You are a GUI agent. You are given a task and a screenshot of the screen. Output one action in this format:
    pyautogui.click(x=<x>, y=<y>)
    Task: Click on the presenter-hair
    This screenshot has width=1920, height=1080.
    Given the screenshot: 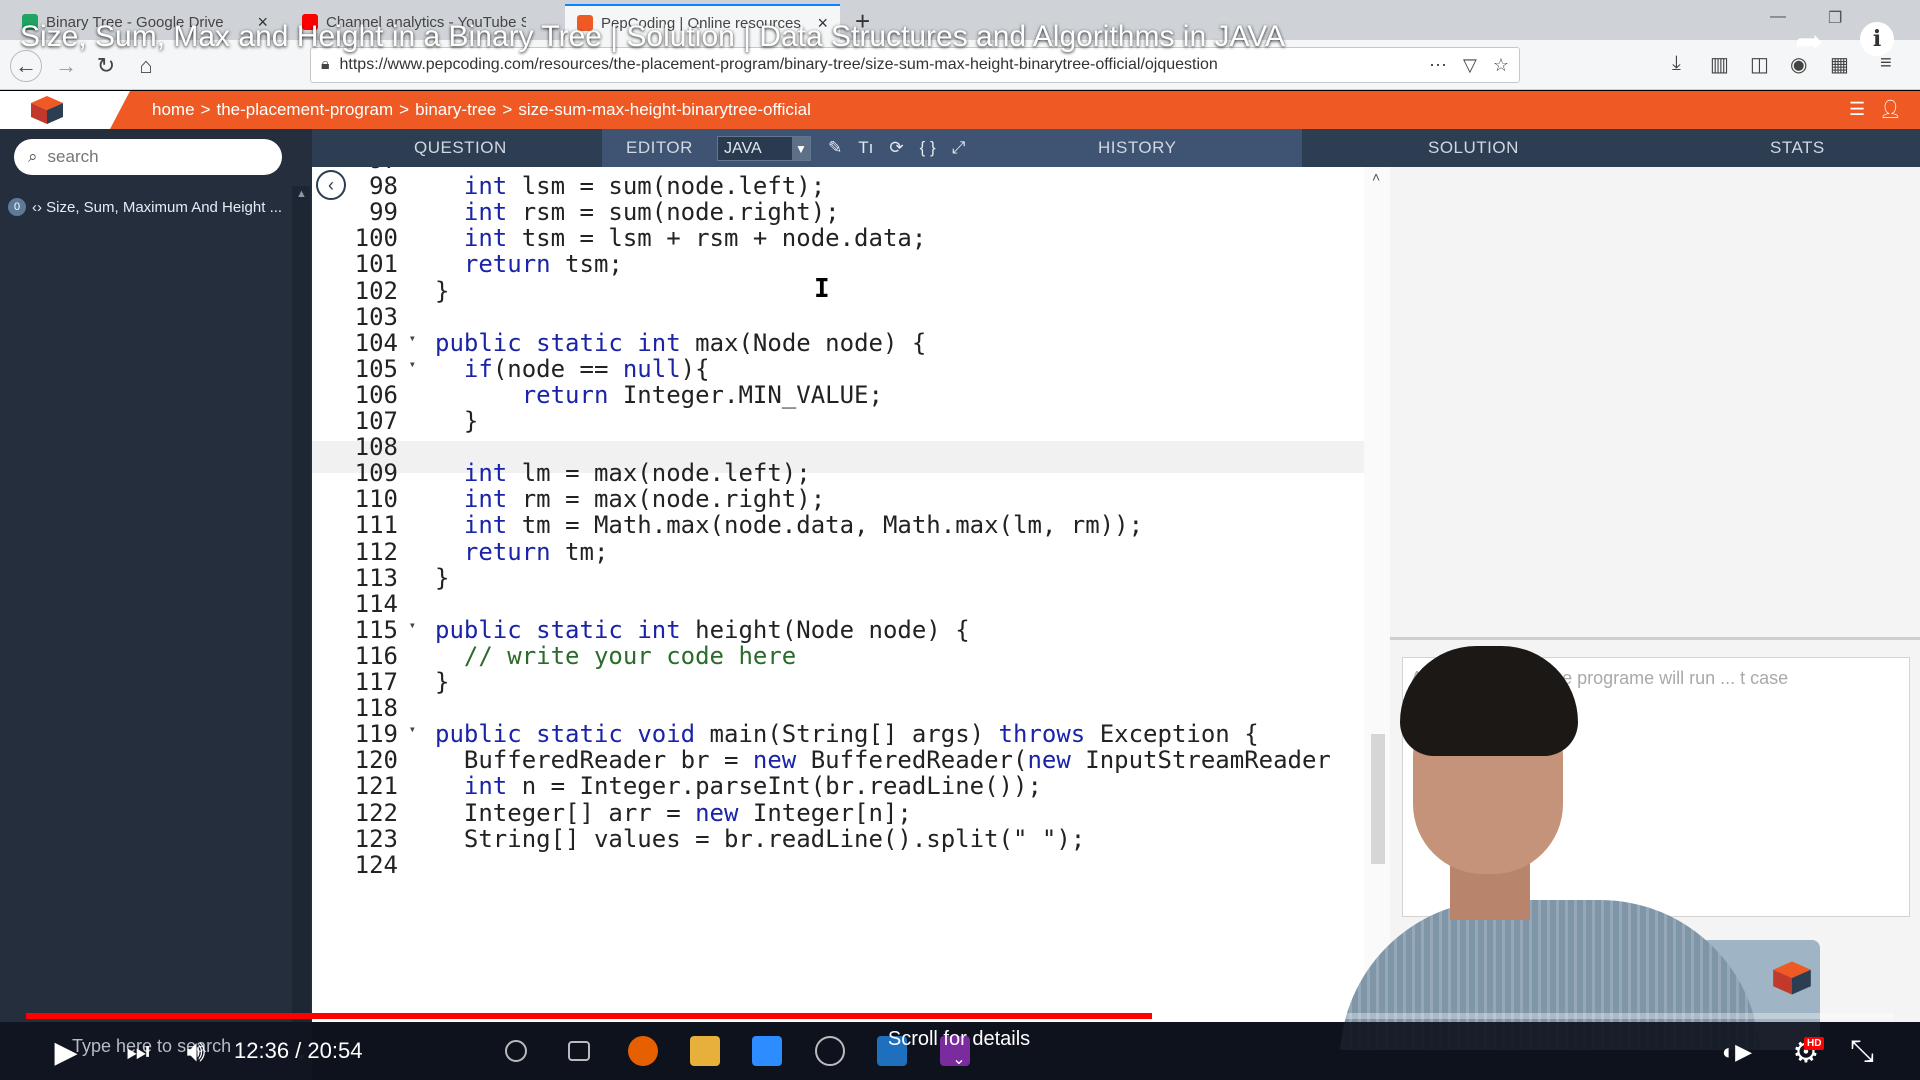 What is the action you would take?
    pyautogui.click(x=1489, y=701)
    